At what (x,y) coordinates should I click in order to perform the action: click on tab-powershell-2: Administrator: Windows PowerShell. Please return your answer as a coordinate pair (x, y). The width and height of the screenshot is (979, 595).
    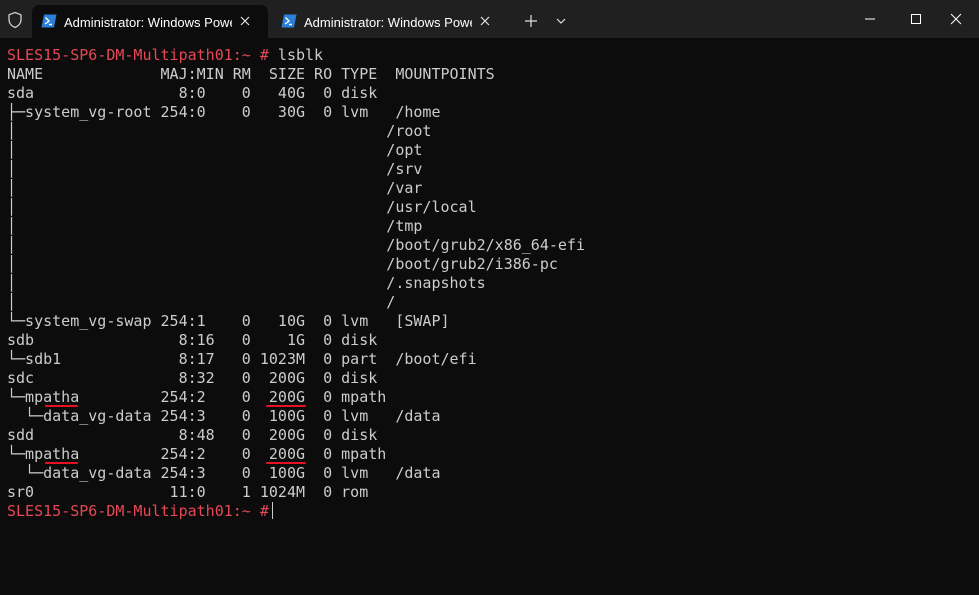
    Looking at the image, I should click on (390, 21).